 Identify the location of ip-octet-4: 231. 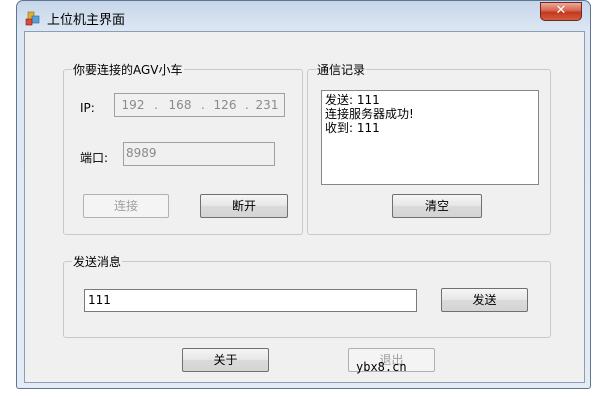
(267, 105).